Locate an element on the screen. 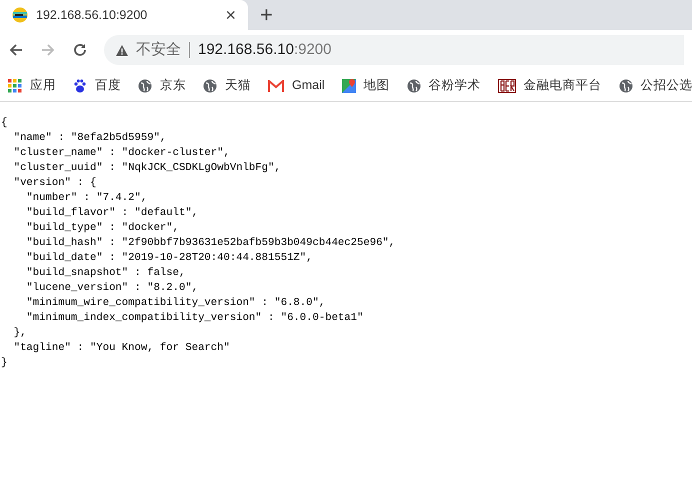 This screenshot has height=497, width=692. bookmark-item: 地图 is located at coordinates (366, 85).